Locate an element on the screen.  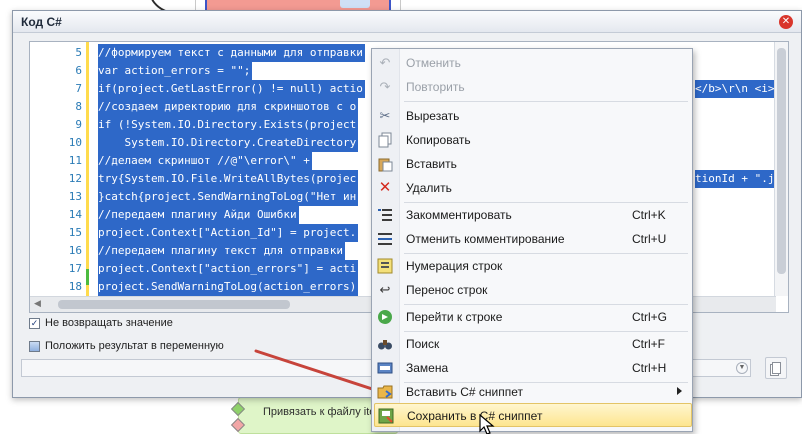
code-line-tail: </b>\r\n <i> is located at coordinates (735, 89).